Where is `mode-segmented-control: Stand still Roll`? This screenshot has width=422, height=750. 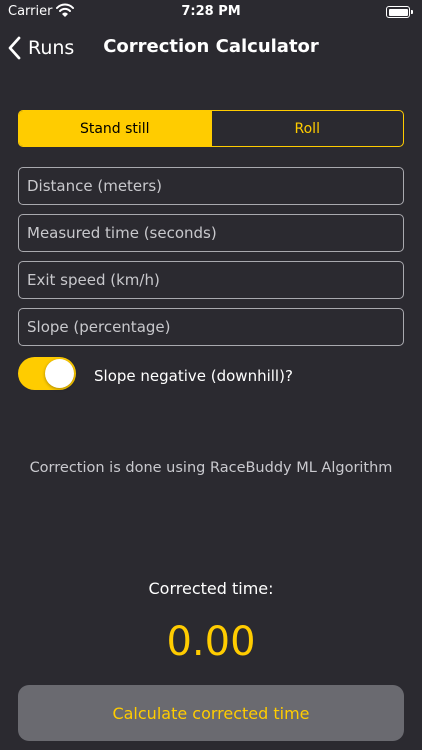
mode-segmented-control: Stand still Roll is located at coordinates (211, 128).